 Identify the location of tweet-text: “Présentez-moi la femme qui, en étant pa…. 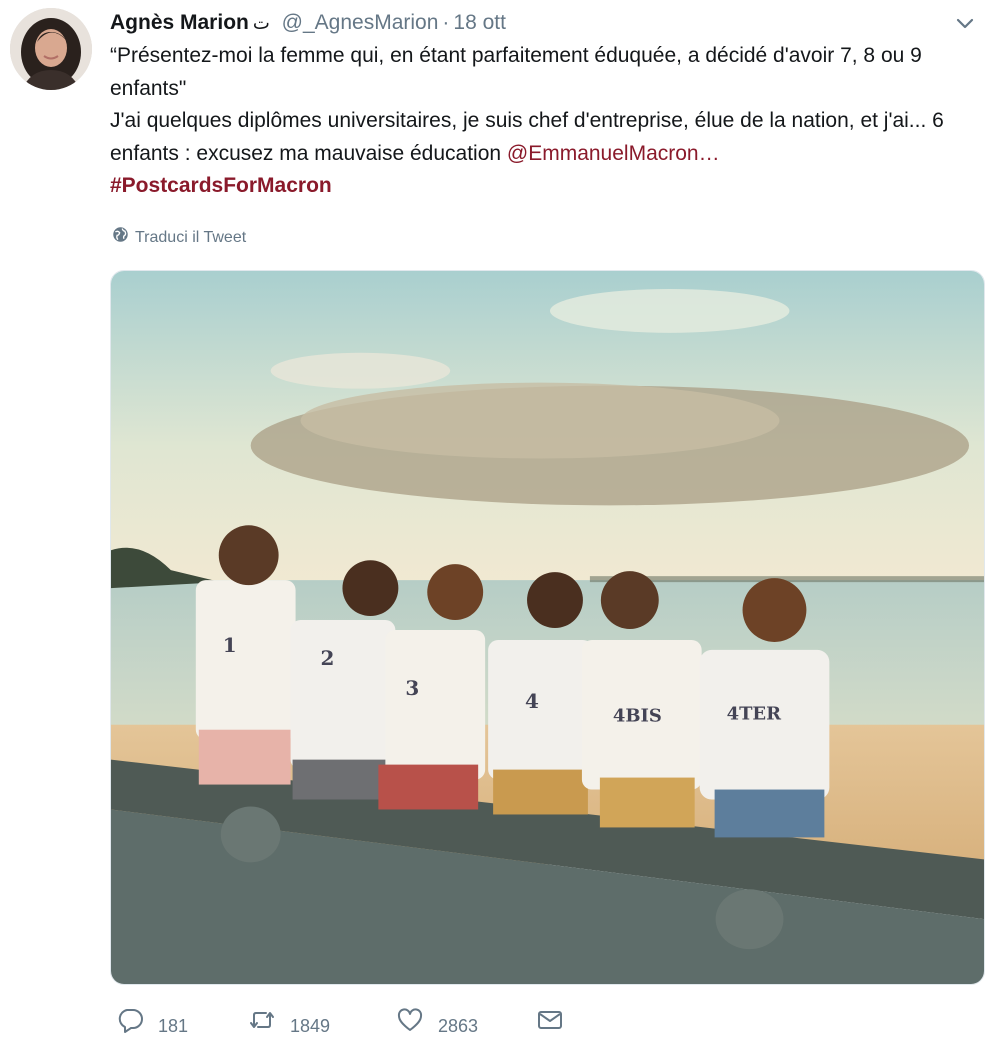
(544, 121).